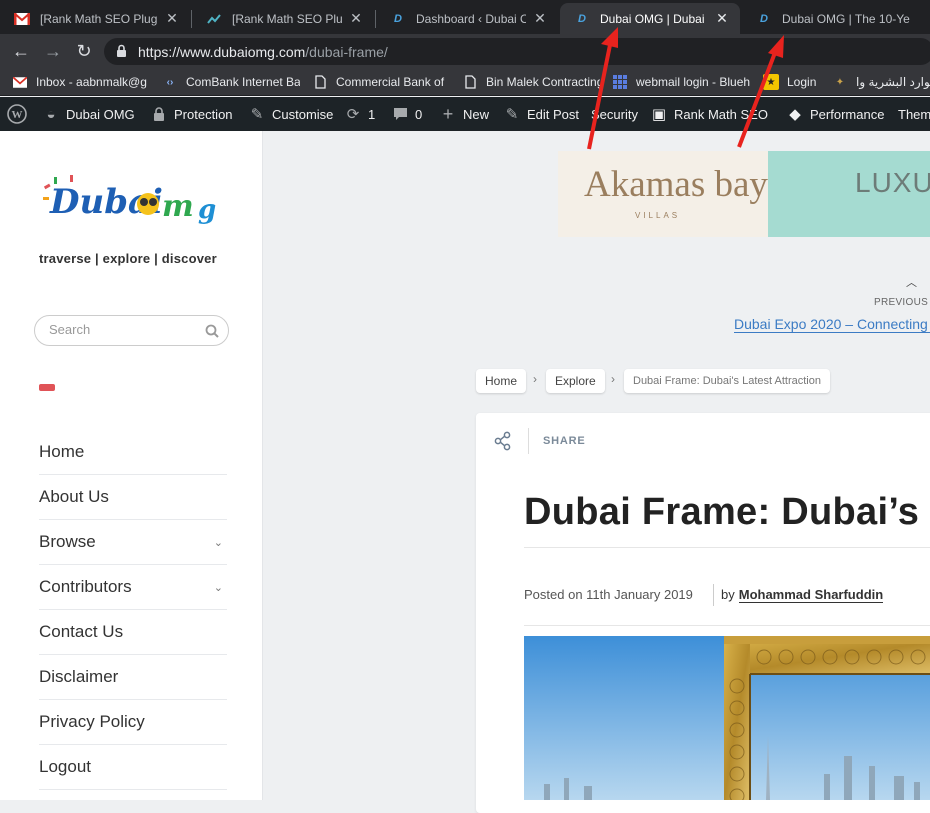 The image size is (930, 813). Describe the element at coordinates (564, 441) in the screenshot. I see `share-label: SHARE` at that location.